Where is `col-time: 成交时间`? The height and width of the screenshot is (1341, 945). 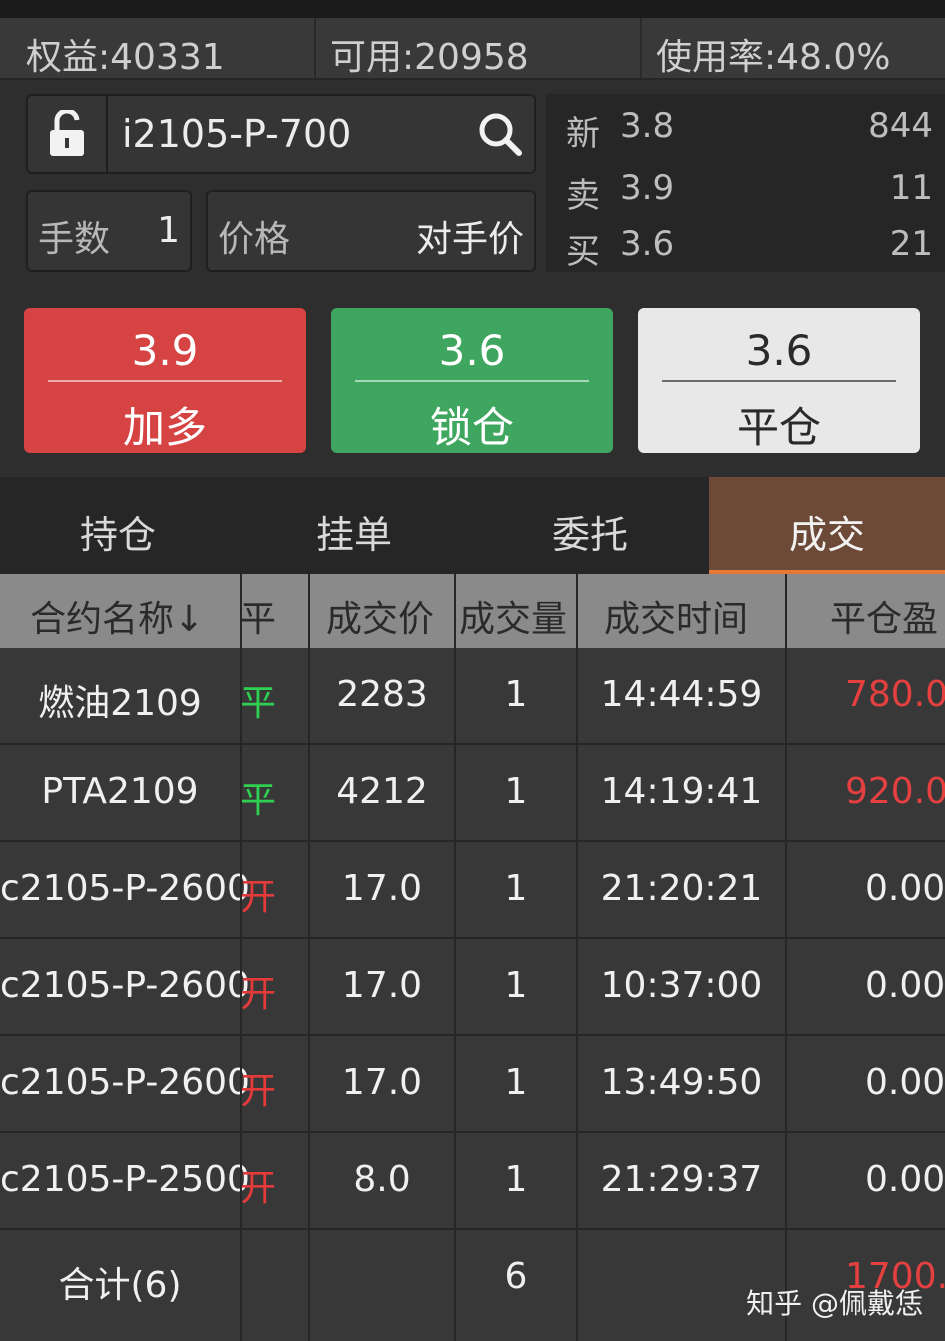 col-time: 成交时间 is located at coordinates (676, 619).